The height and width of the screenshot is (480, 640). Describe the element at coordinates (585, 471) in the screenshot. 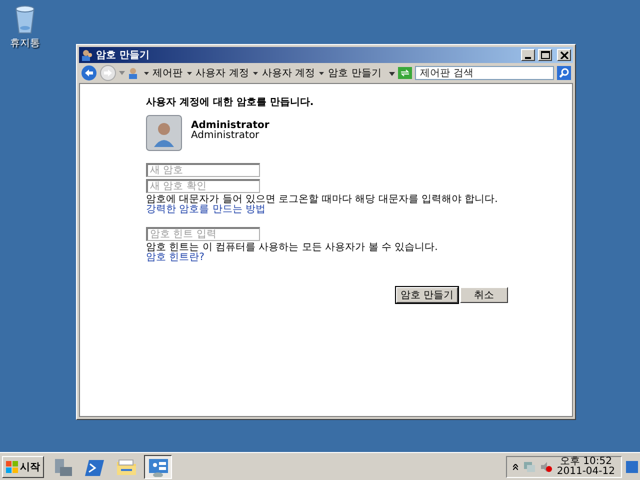

I see `clock-date: 2011-04-12` at that location.